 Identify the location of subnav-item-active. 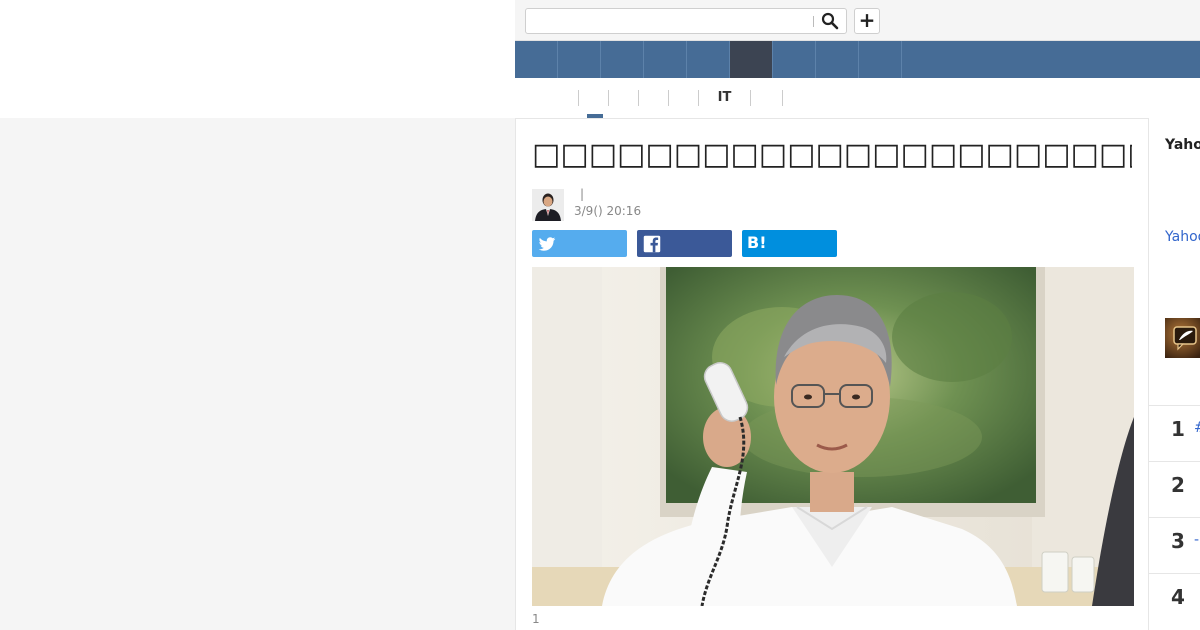
(594, 98).